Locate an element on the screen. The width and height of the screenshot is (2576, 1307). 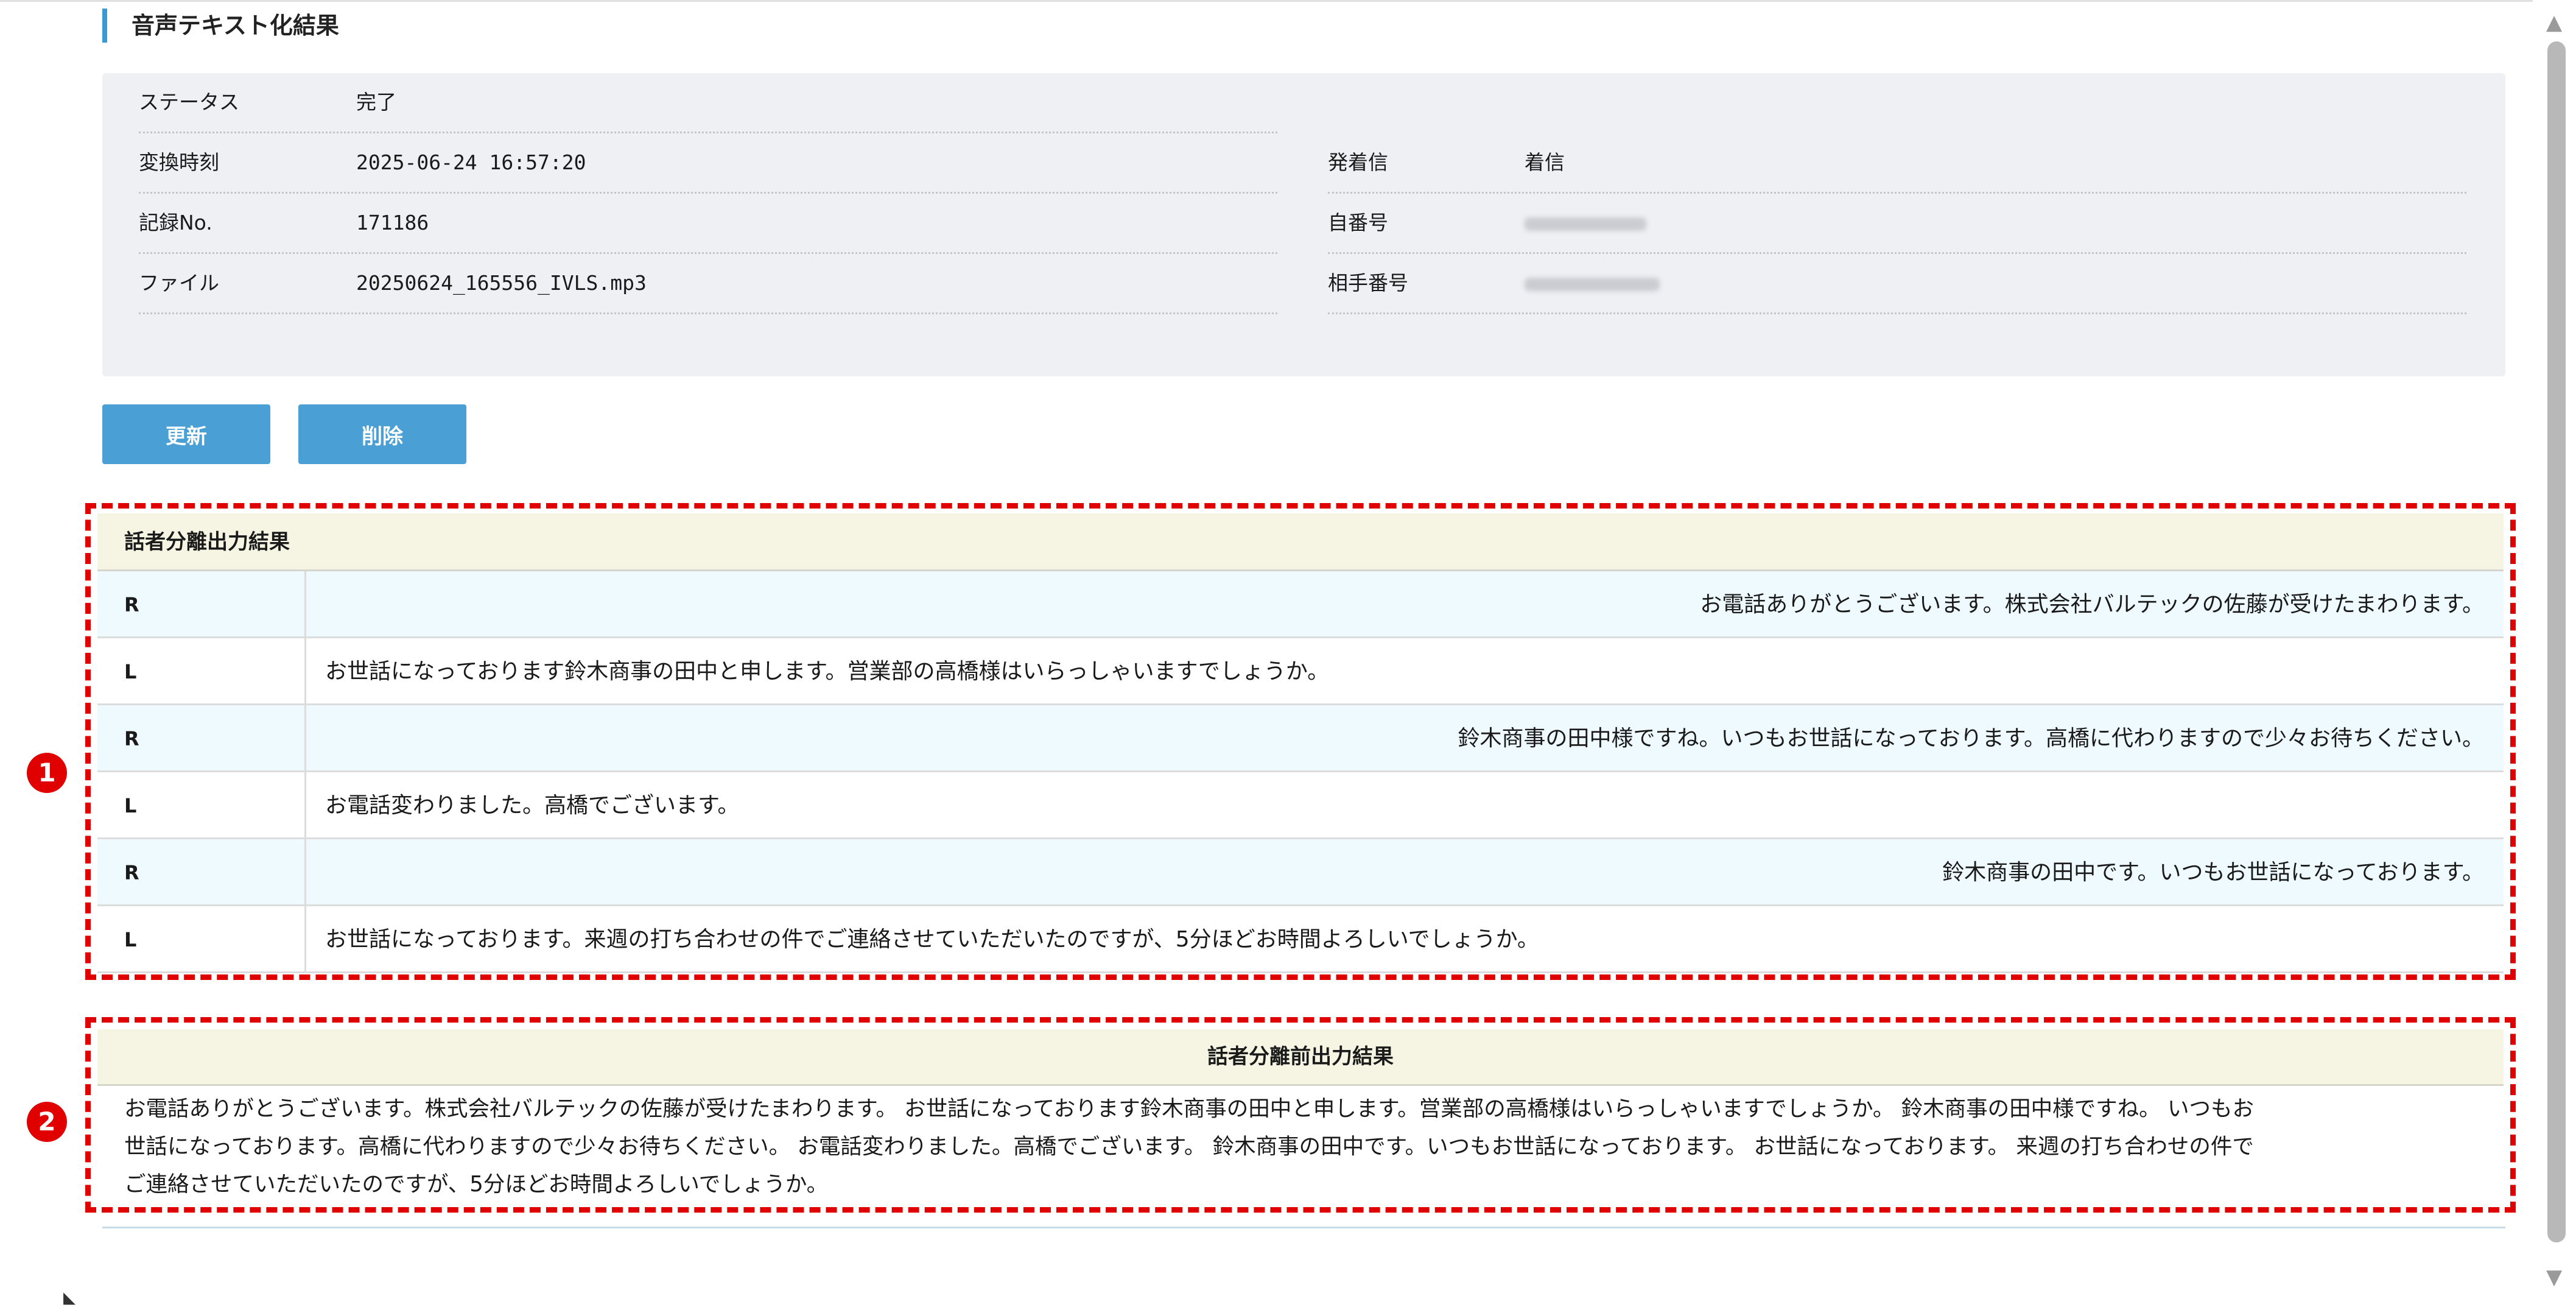
annotation-marker-2: 2 is located at coordinates (47, 1122).